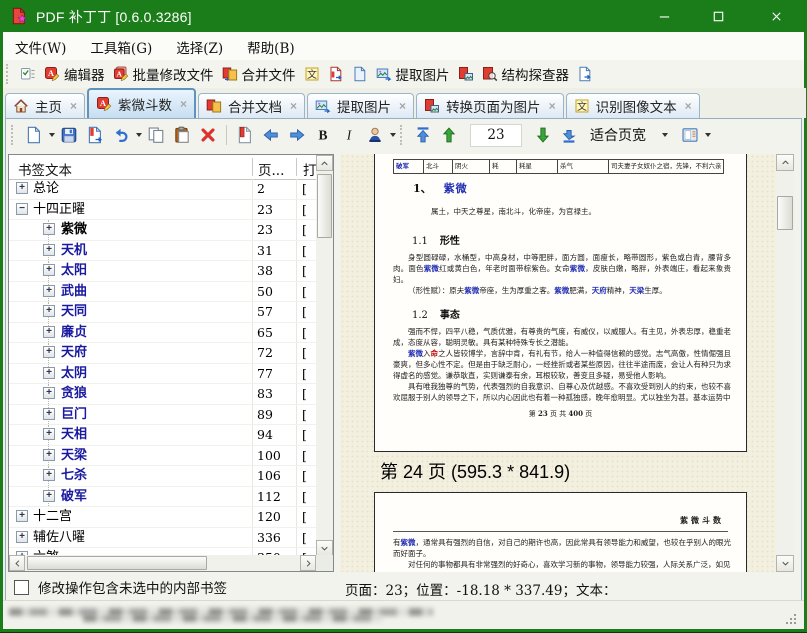 This screenshot has height=633, width=807. Describe the element at coordinates (162, 538) in the screenshot. I see `bookmark-row: + 辅佐八曜 336 [` at that location.